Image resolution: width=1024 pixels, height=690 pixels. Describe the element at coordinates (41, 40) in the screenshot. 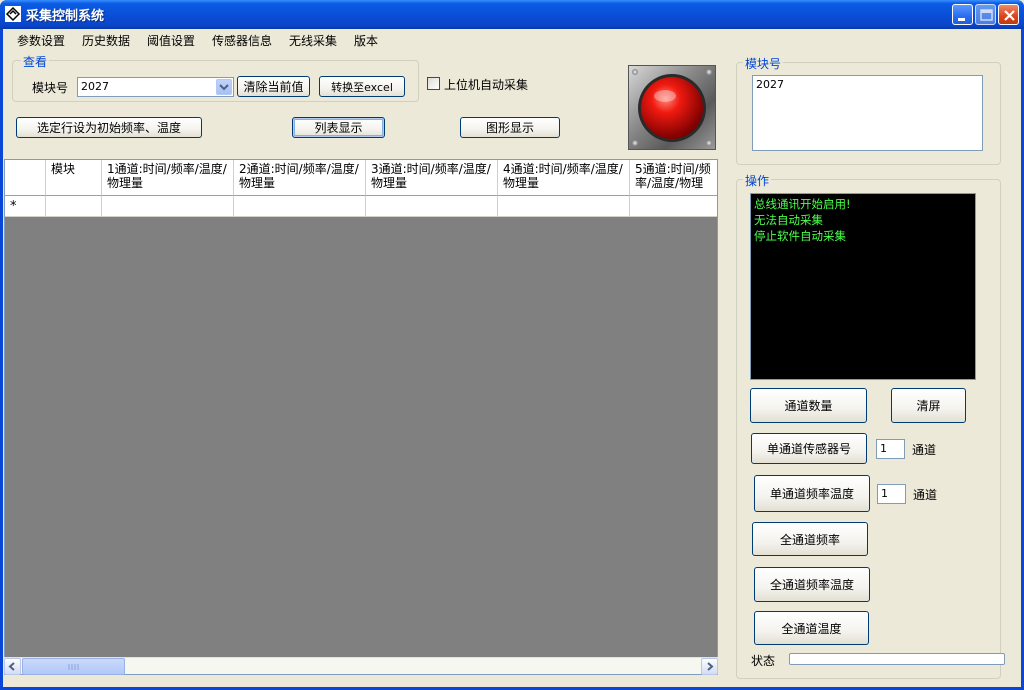

I see `menu-params: 参数设置` at that location.